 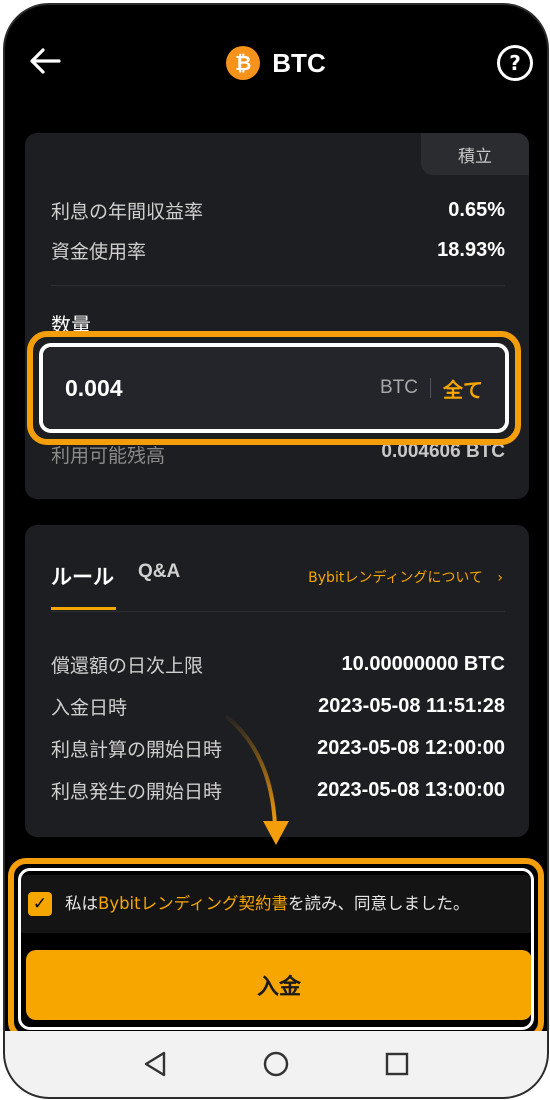 I want to click on about-lending-link: Bybitレンディングについて ›, so click(x=405, y=577).